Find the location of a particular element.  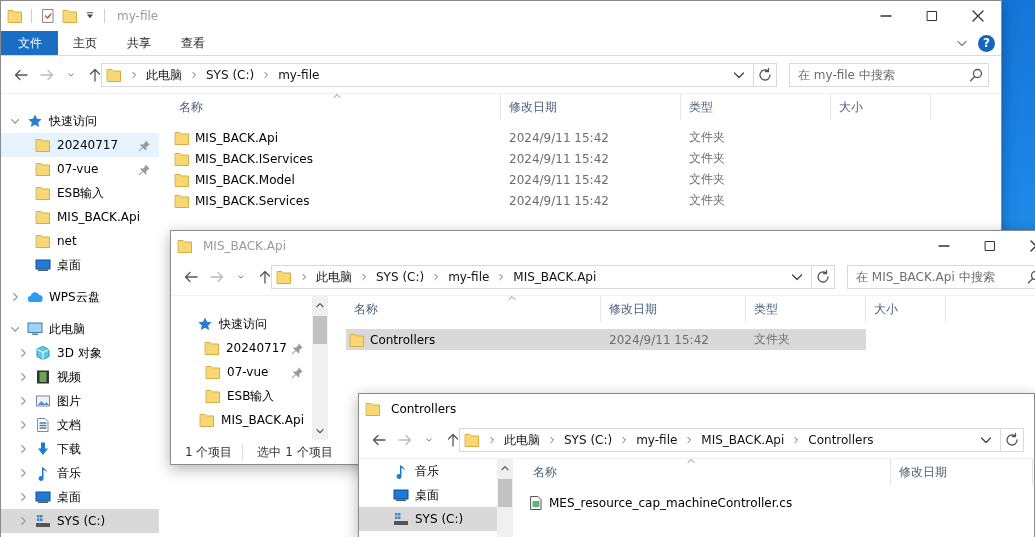

help-button: ? is located at coordinates (986, 43).